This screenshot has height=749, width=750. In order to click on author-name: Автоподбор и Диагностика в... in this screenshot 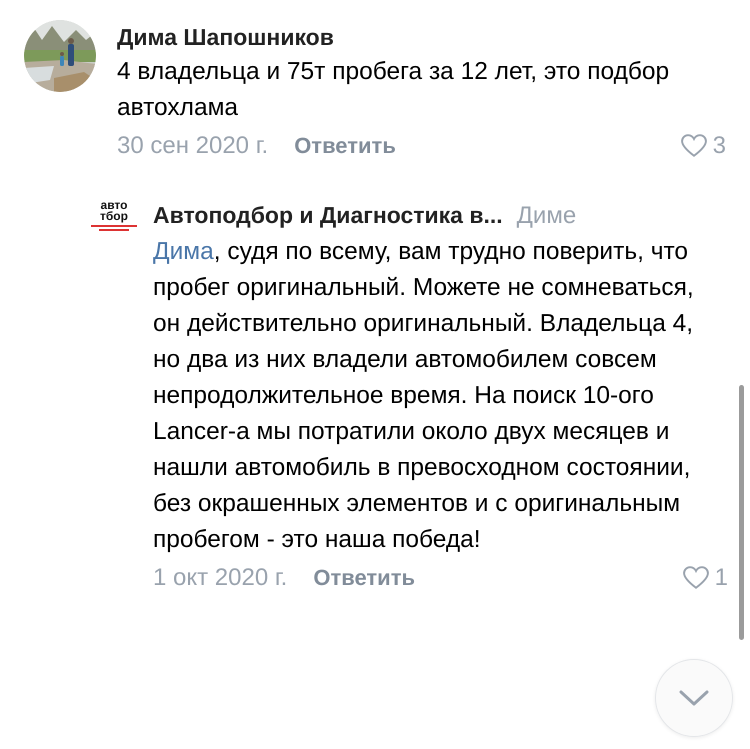, I will do `click(328, 215)`.